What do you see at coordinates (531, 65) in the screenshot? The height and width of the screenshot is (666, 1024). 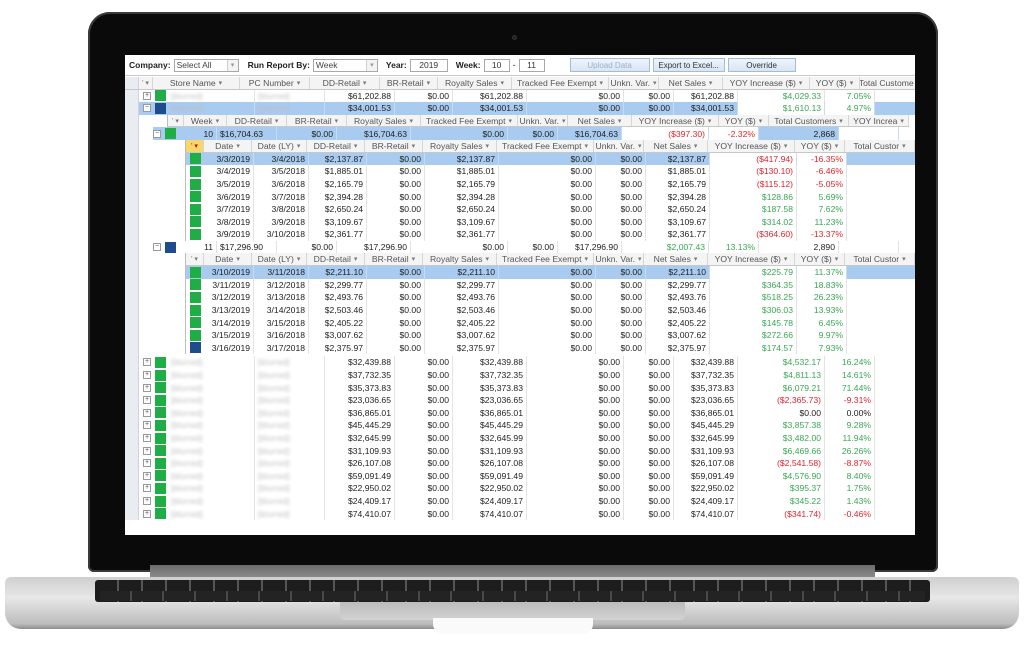 I see `week-to-input: 11` at bounding box center [531, 65].